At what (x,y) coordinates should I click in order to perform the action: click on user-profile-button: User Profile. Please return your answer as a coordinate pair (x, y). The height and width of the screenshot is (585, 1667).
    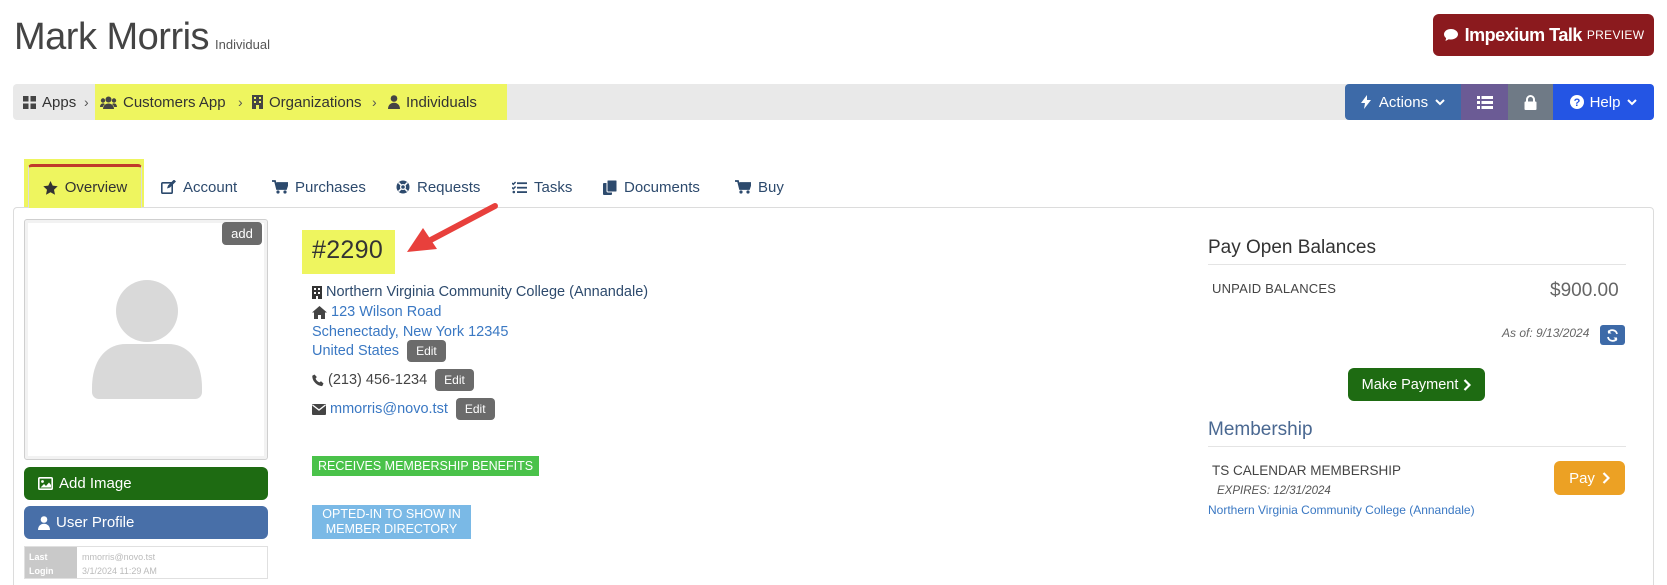
    Looking at the image, I should click on (146, 522).